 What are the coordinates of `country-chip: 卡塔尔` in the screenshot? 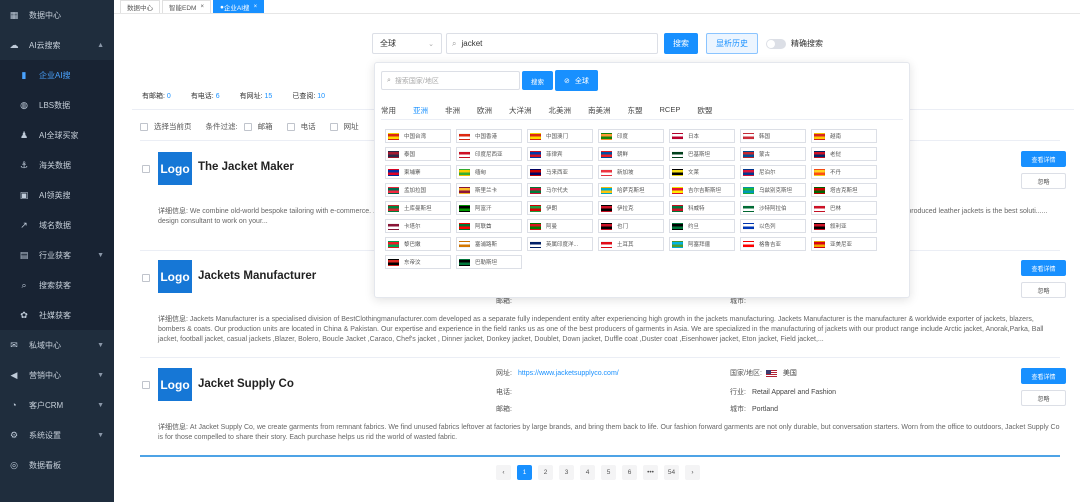 It's located at (418, 226).